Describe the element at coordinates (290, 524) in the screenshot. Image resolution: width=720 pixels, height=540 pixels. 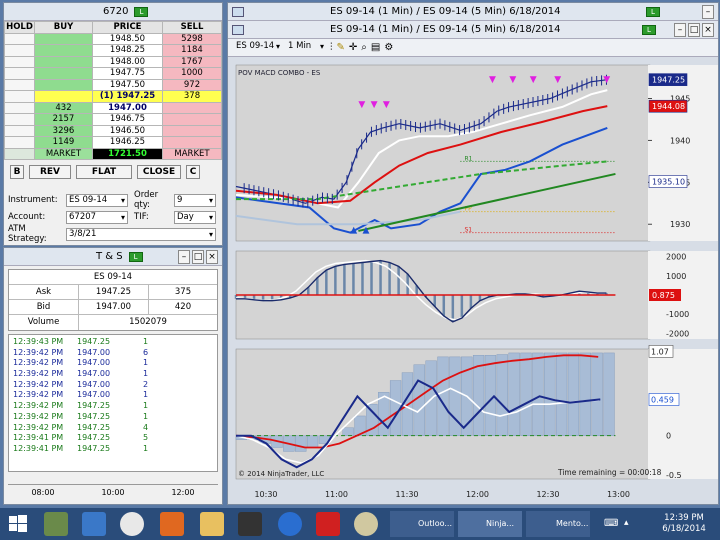
I see `internet-explorer-icon` at that location.